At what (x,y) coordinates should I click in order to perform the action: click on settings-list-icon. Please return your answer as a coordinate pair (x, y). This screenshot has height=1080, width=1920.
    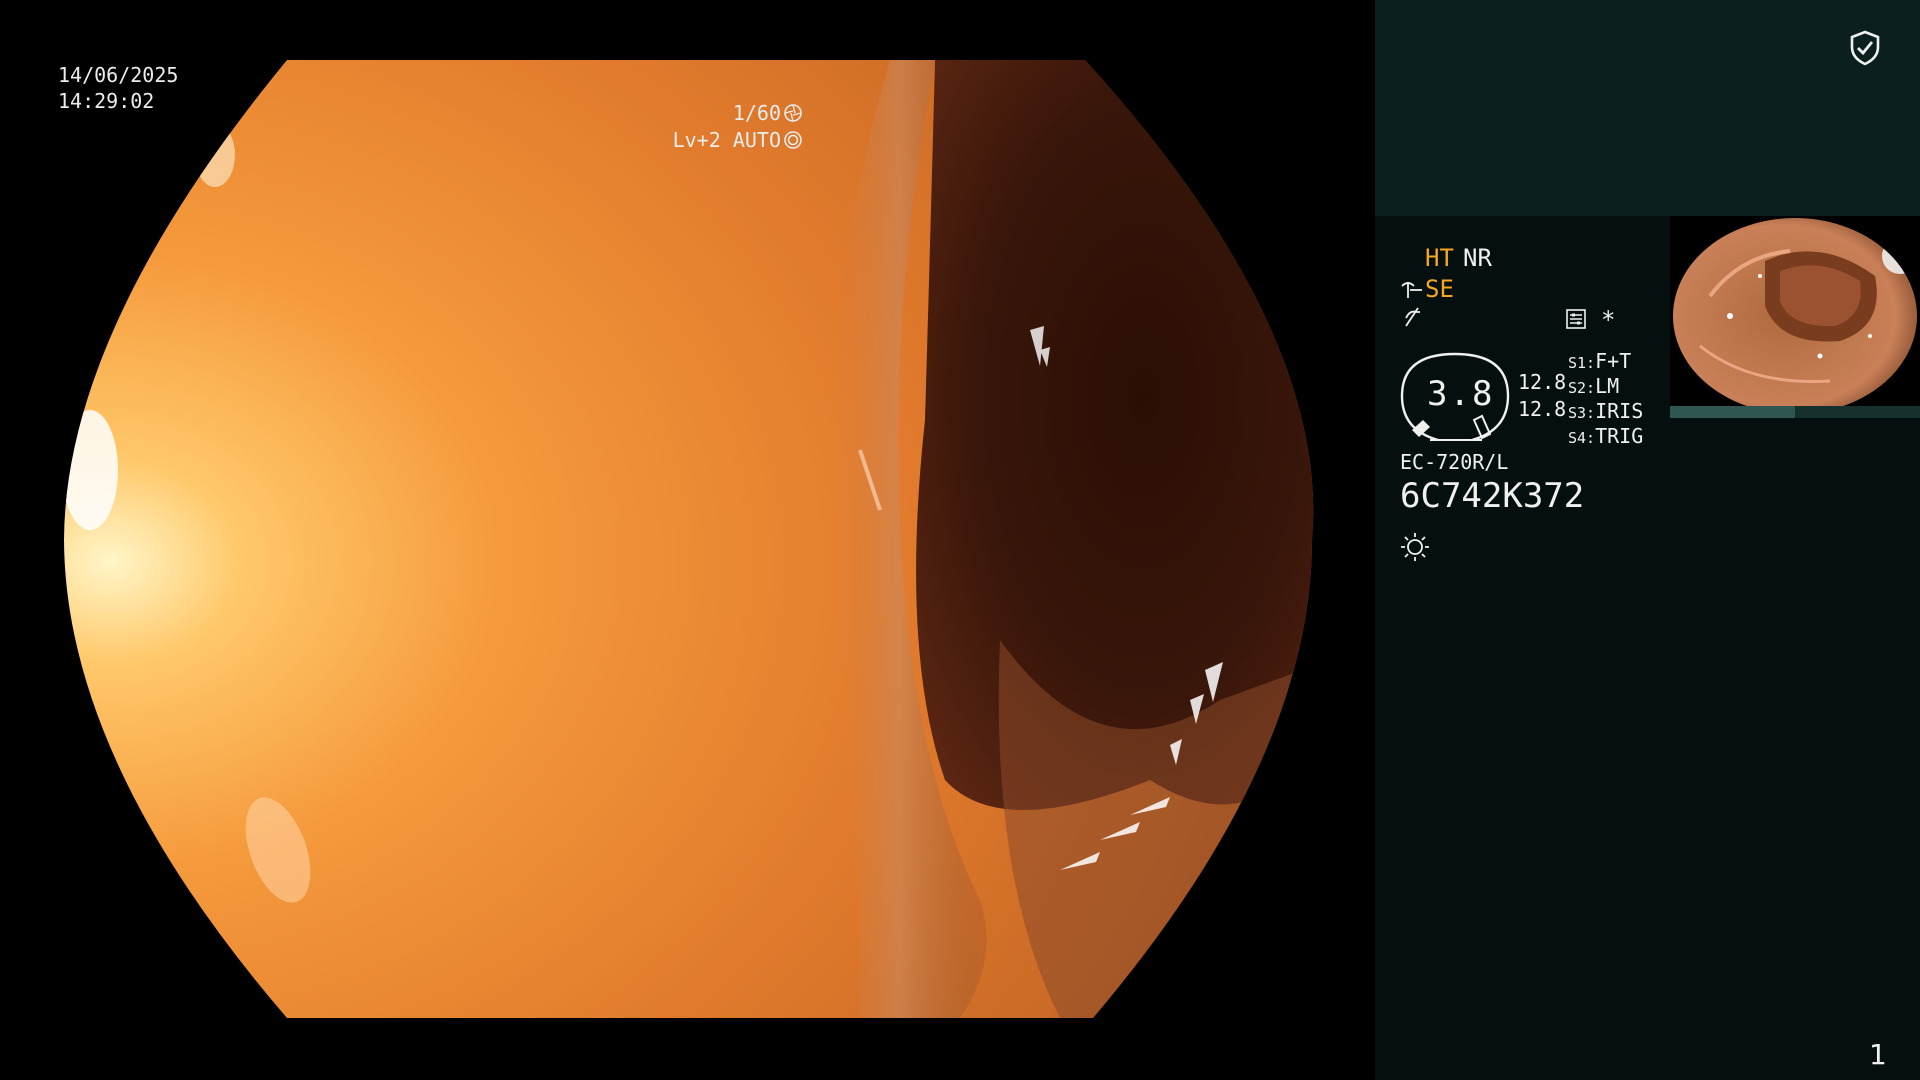
    Looking at the image, I should click on (1576, 319).